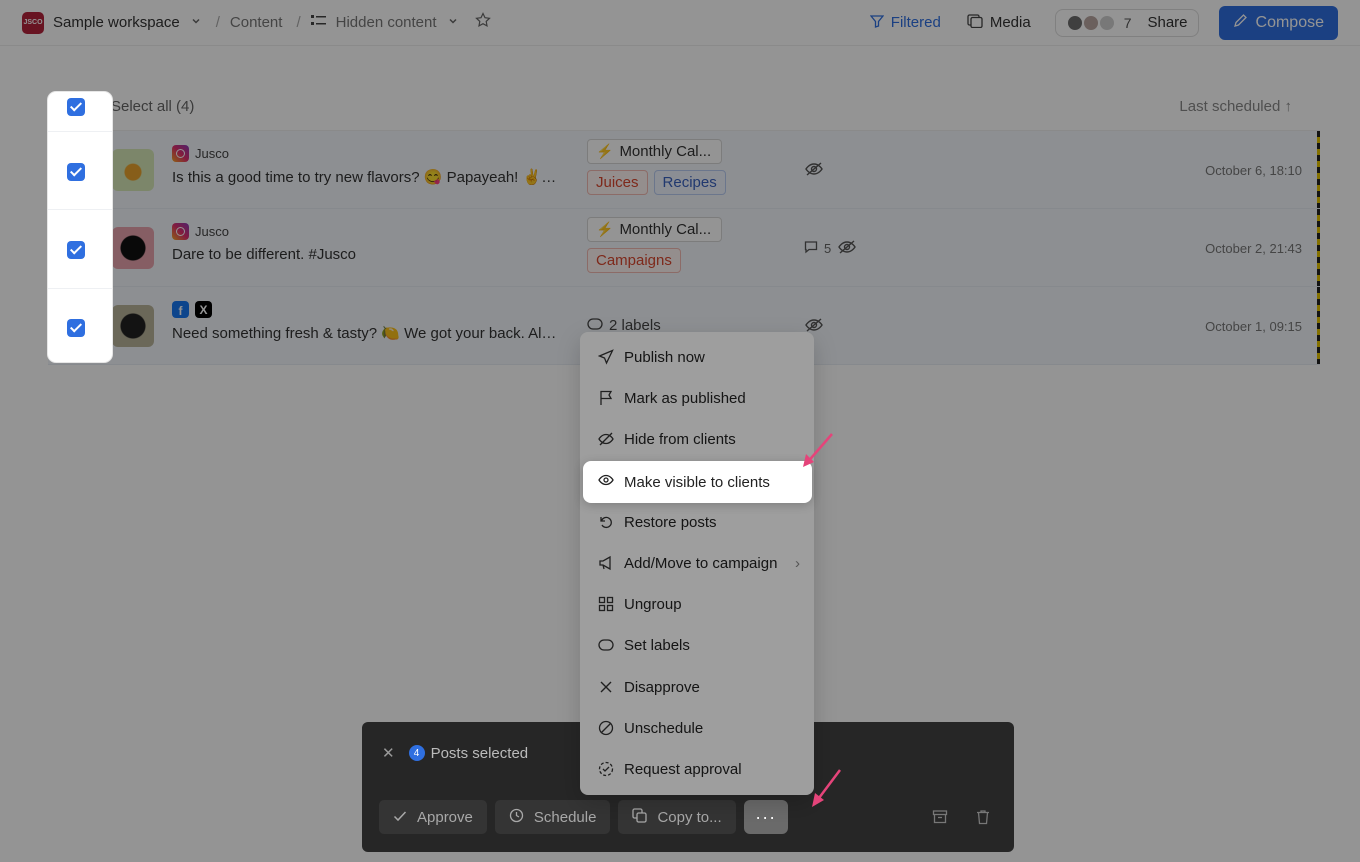 The image size is (1360, 862). What do you see at coordinates (606, 645) in the screenshot?
I see `label-icon` at bounding box center [606, 645].